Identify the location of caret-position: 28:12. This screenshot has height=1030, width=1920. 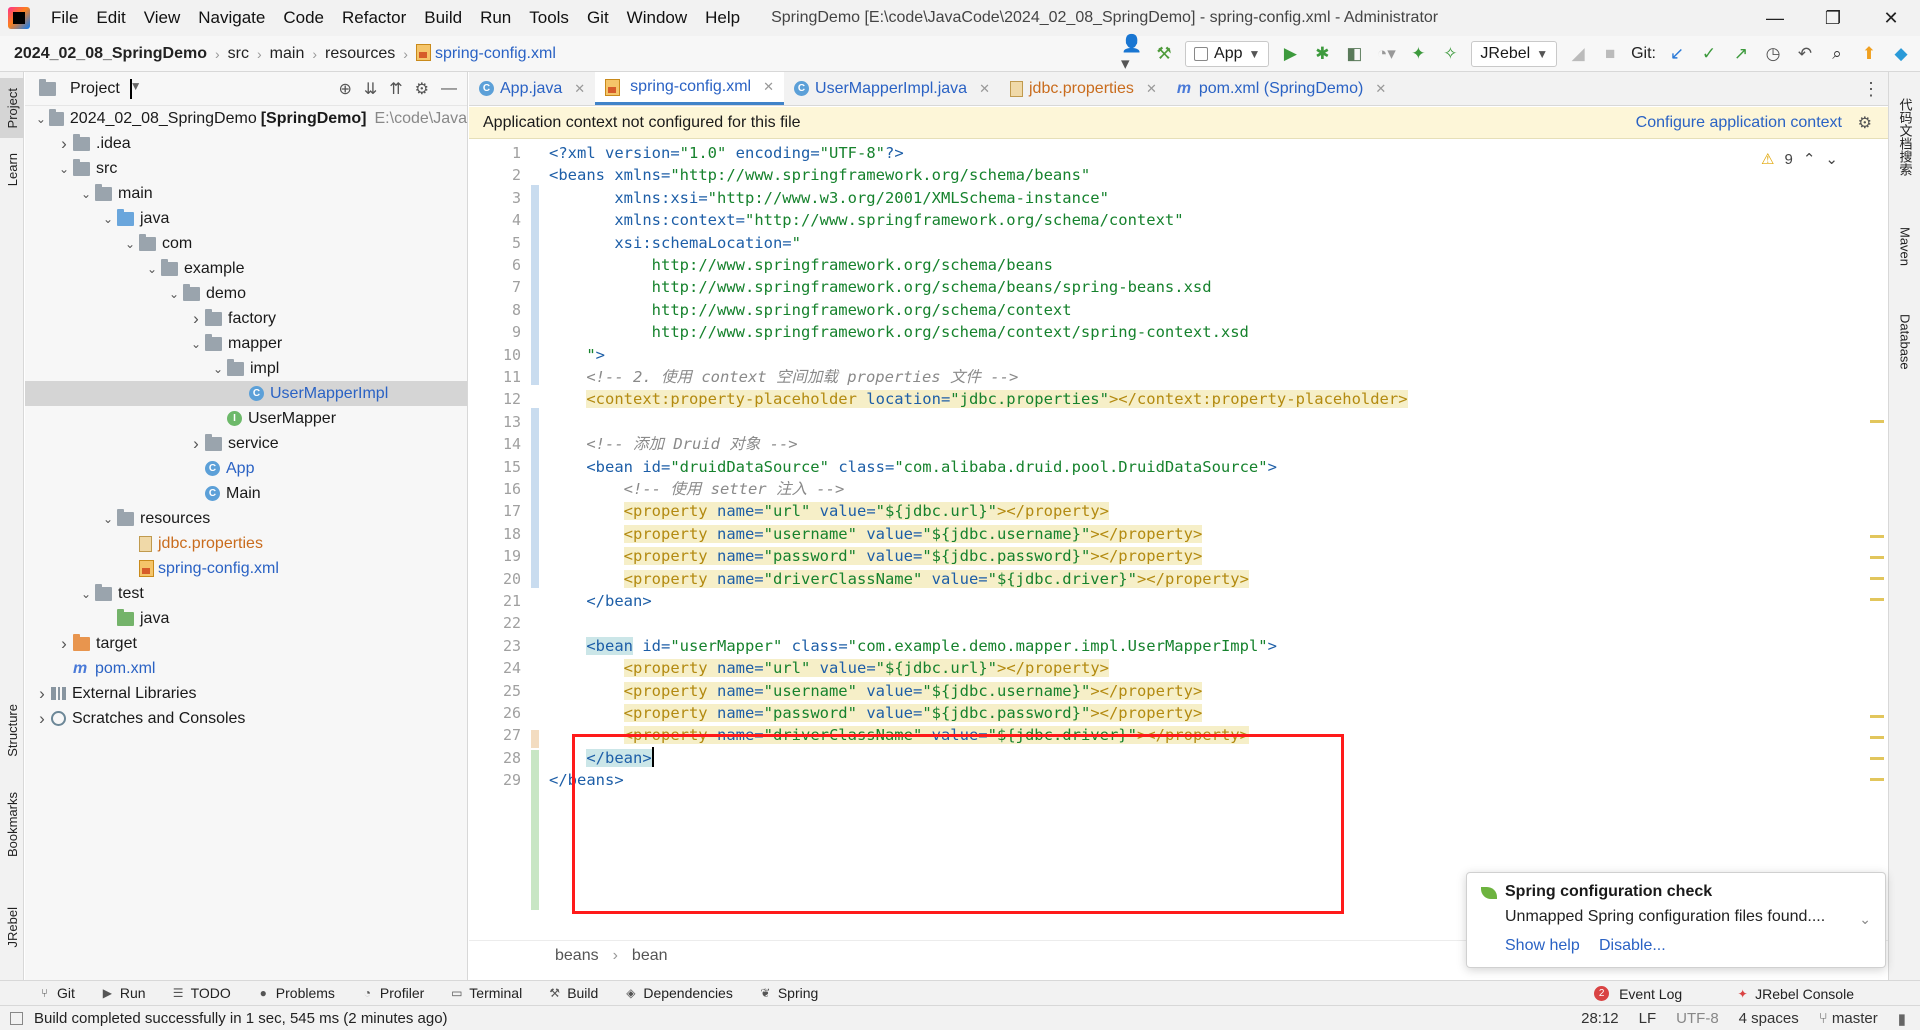
(1600, 1018).